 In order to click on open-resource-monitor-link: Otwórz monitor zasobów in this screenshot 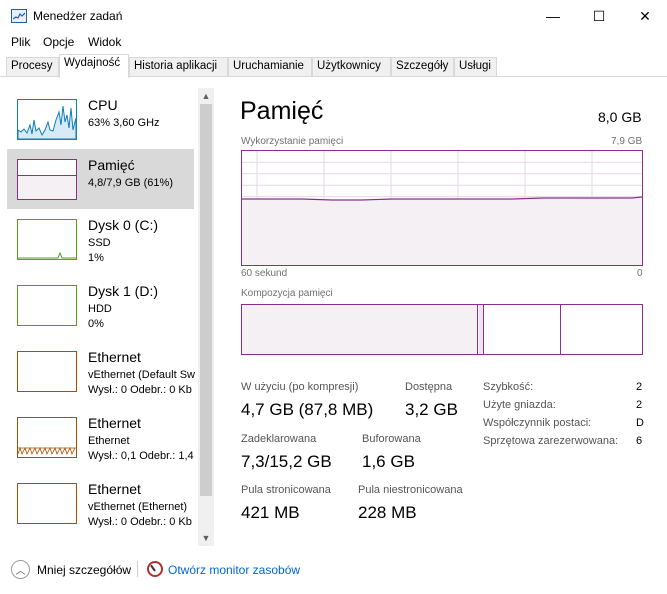, I will do `click(234, 570)`.